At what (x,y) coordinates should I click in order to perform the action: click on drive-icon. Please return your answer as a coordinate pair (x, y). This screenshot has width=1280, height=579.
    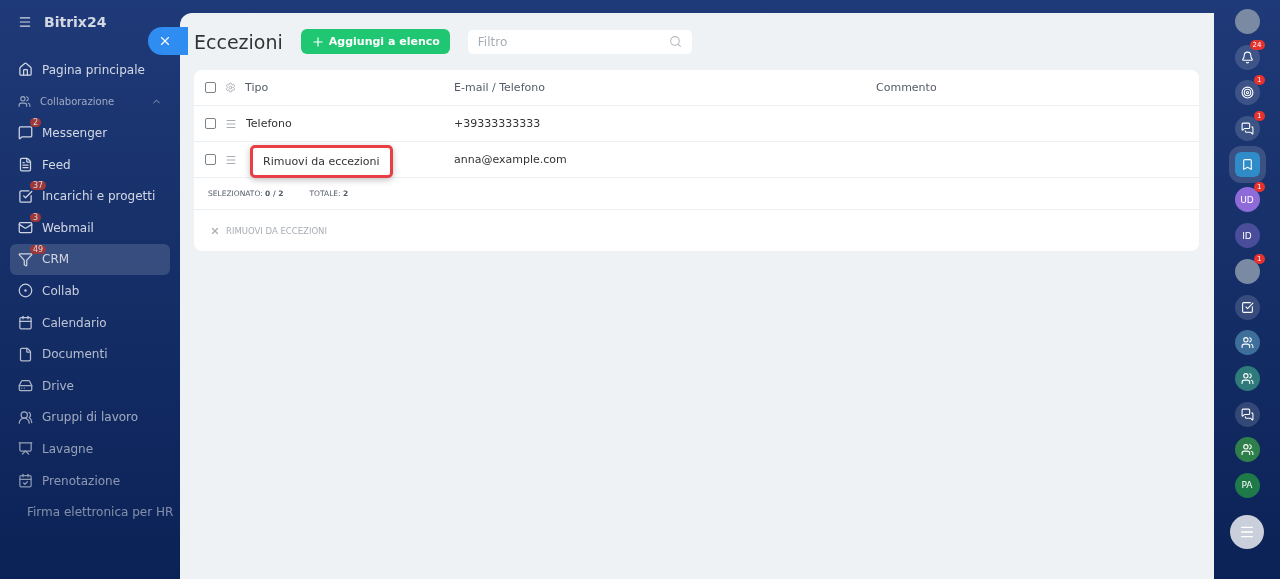
    Looking at the image, I should click on (25, 386).